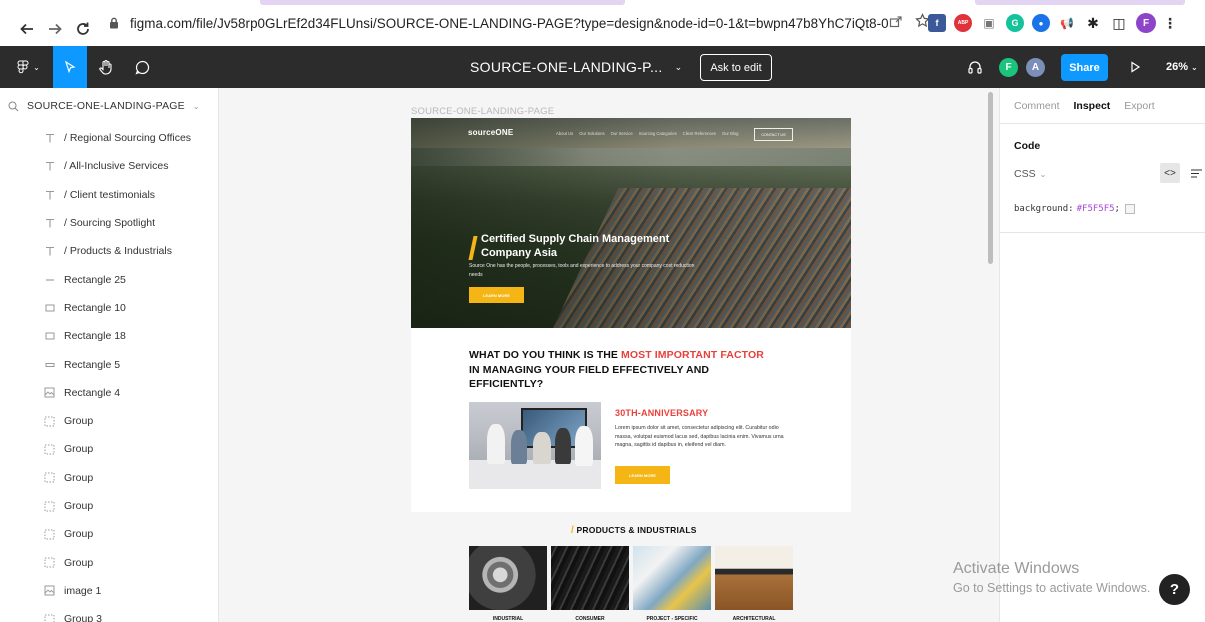 The image size is (1205, 622). Describe the element at coordinates (736, 67) in the screenshot. I see `ask-to-edit-button: Ask to edit` at that location.